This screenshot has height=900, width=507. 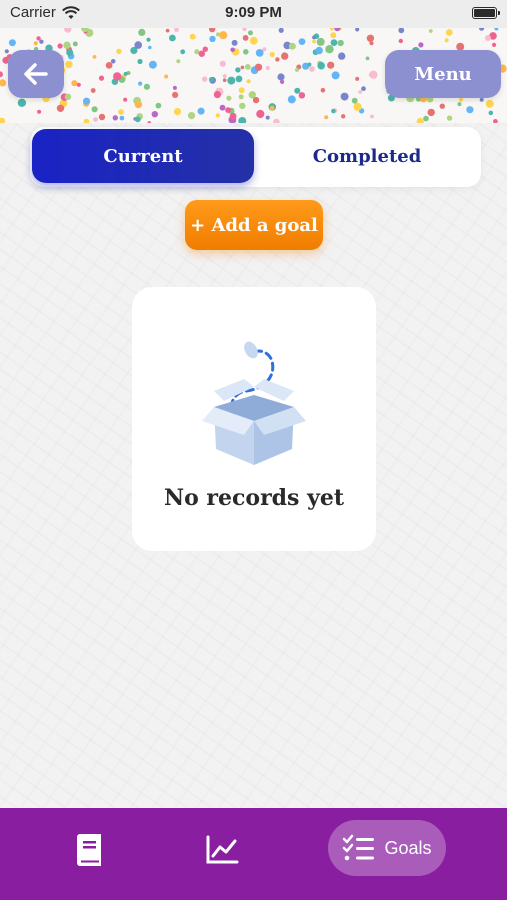 I want to click on back-button, so click(x=36, y=74).